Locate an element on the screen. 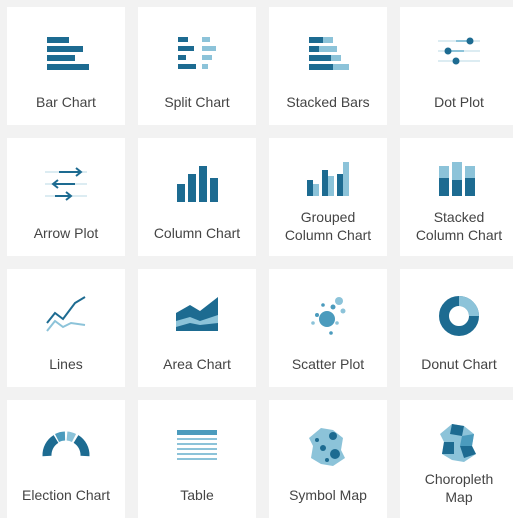  tile-label: Scatter Plot is located at coordinates (328, 364).